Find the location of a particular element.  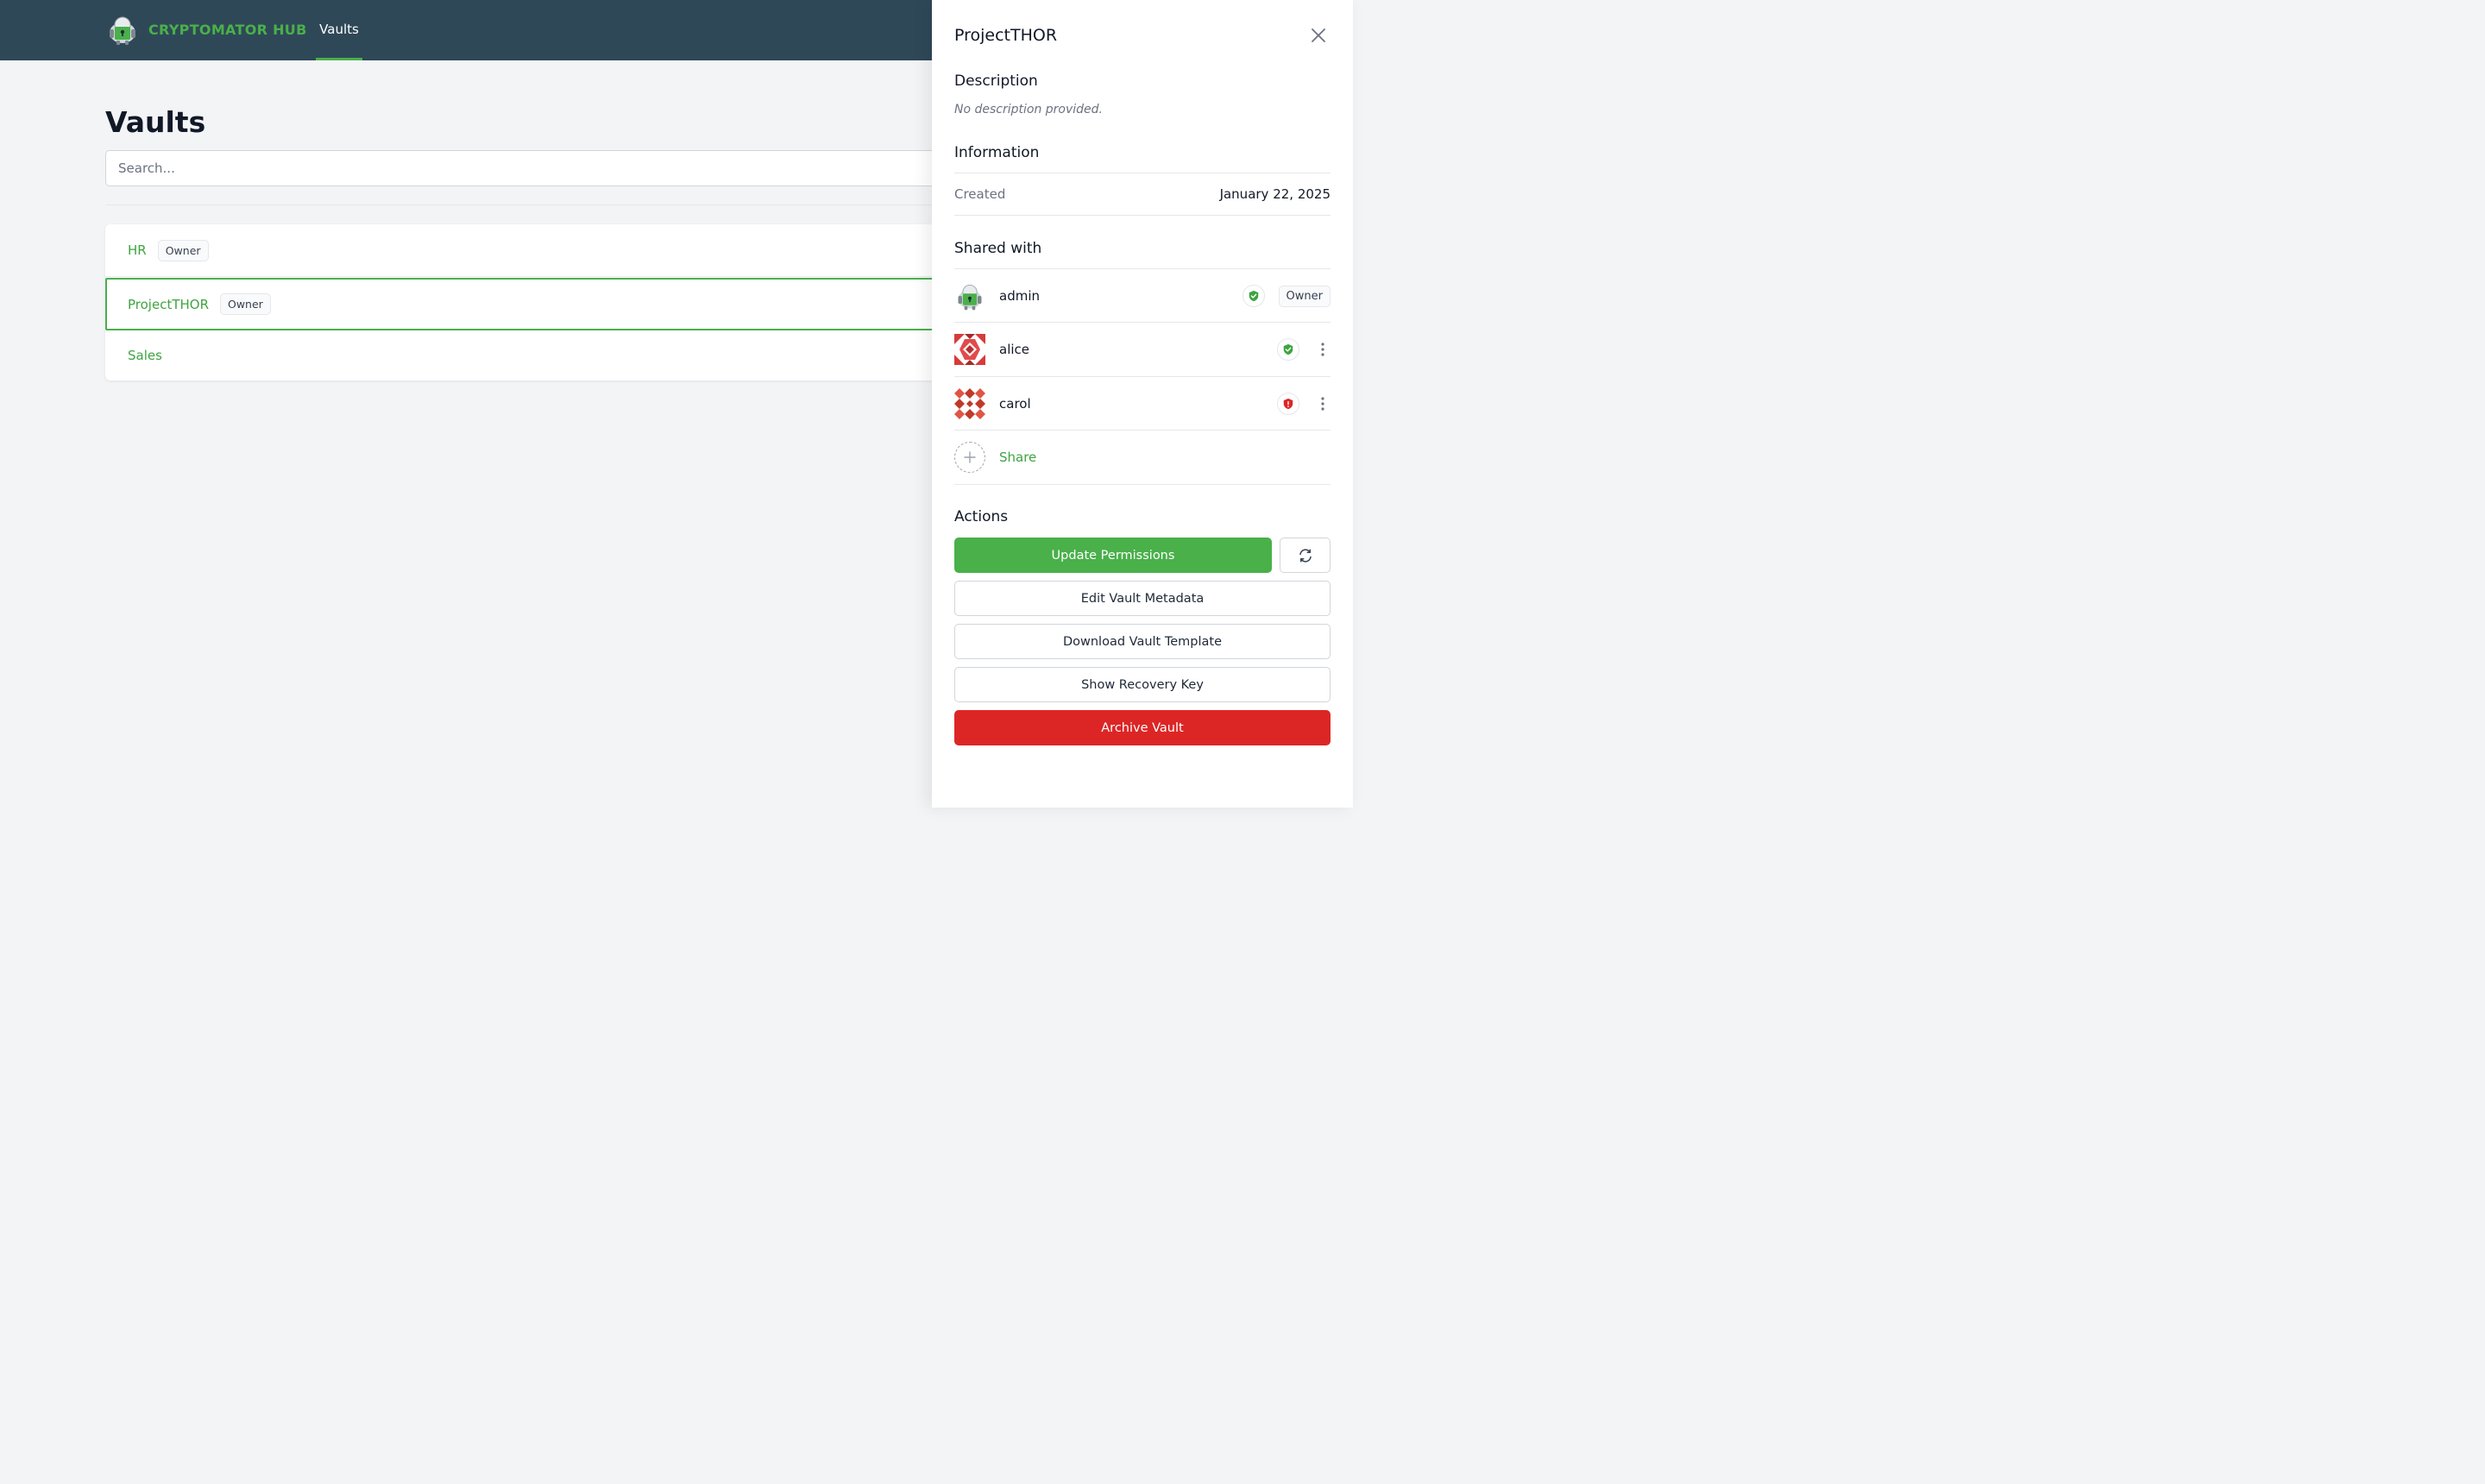

brand: CRYPTOMATOR HUB is located at coordinates (206, 30).